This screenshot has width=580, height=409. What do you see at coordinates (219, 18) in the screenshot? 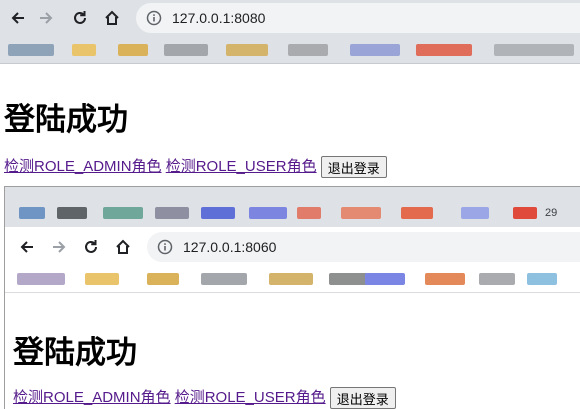
I see `url-text: 127.0.0.1:8080` at bounding box center [219, 18].